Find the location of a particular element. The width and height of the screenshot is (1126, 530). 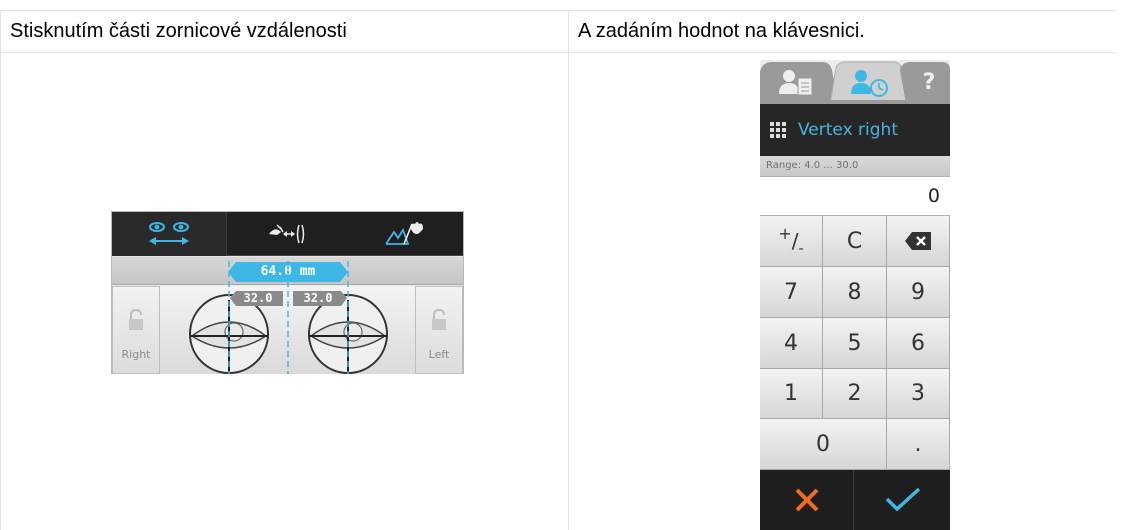

cancel-x-icon is located at coordinates (806, 500).